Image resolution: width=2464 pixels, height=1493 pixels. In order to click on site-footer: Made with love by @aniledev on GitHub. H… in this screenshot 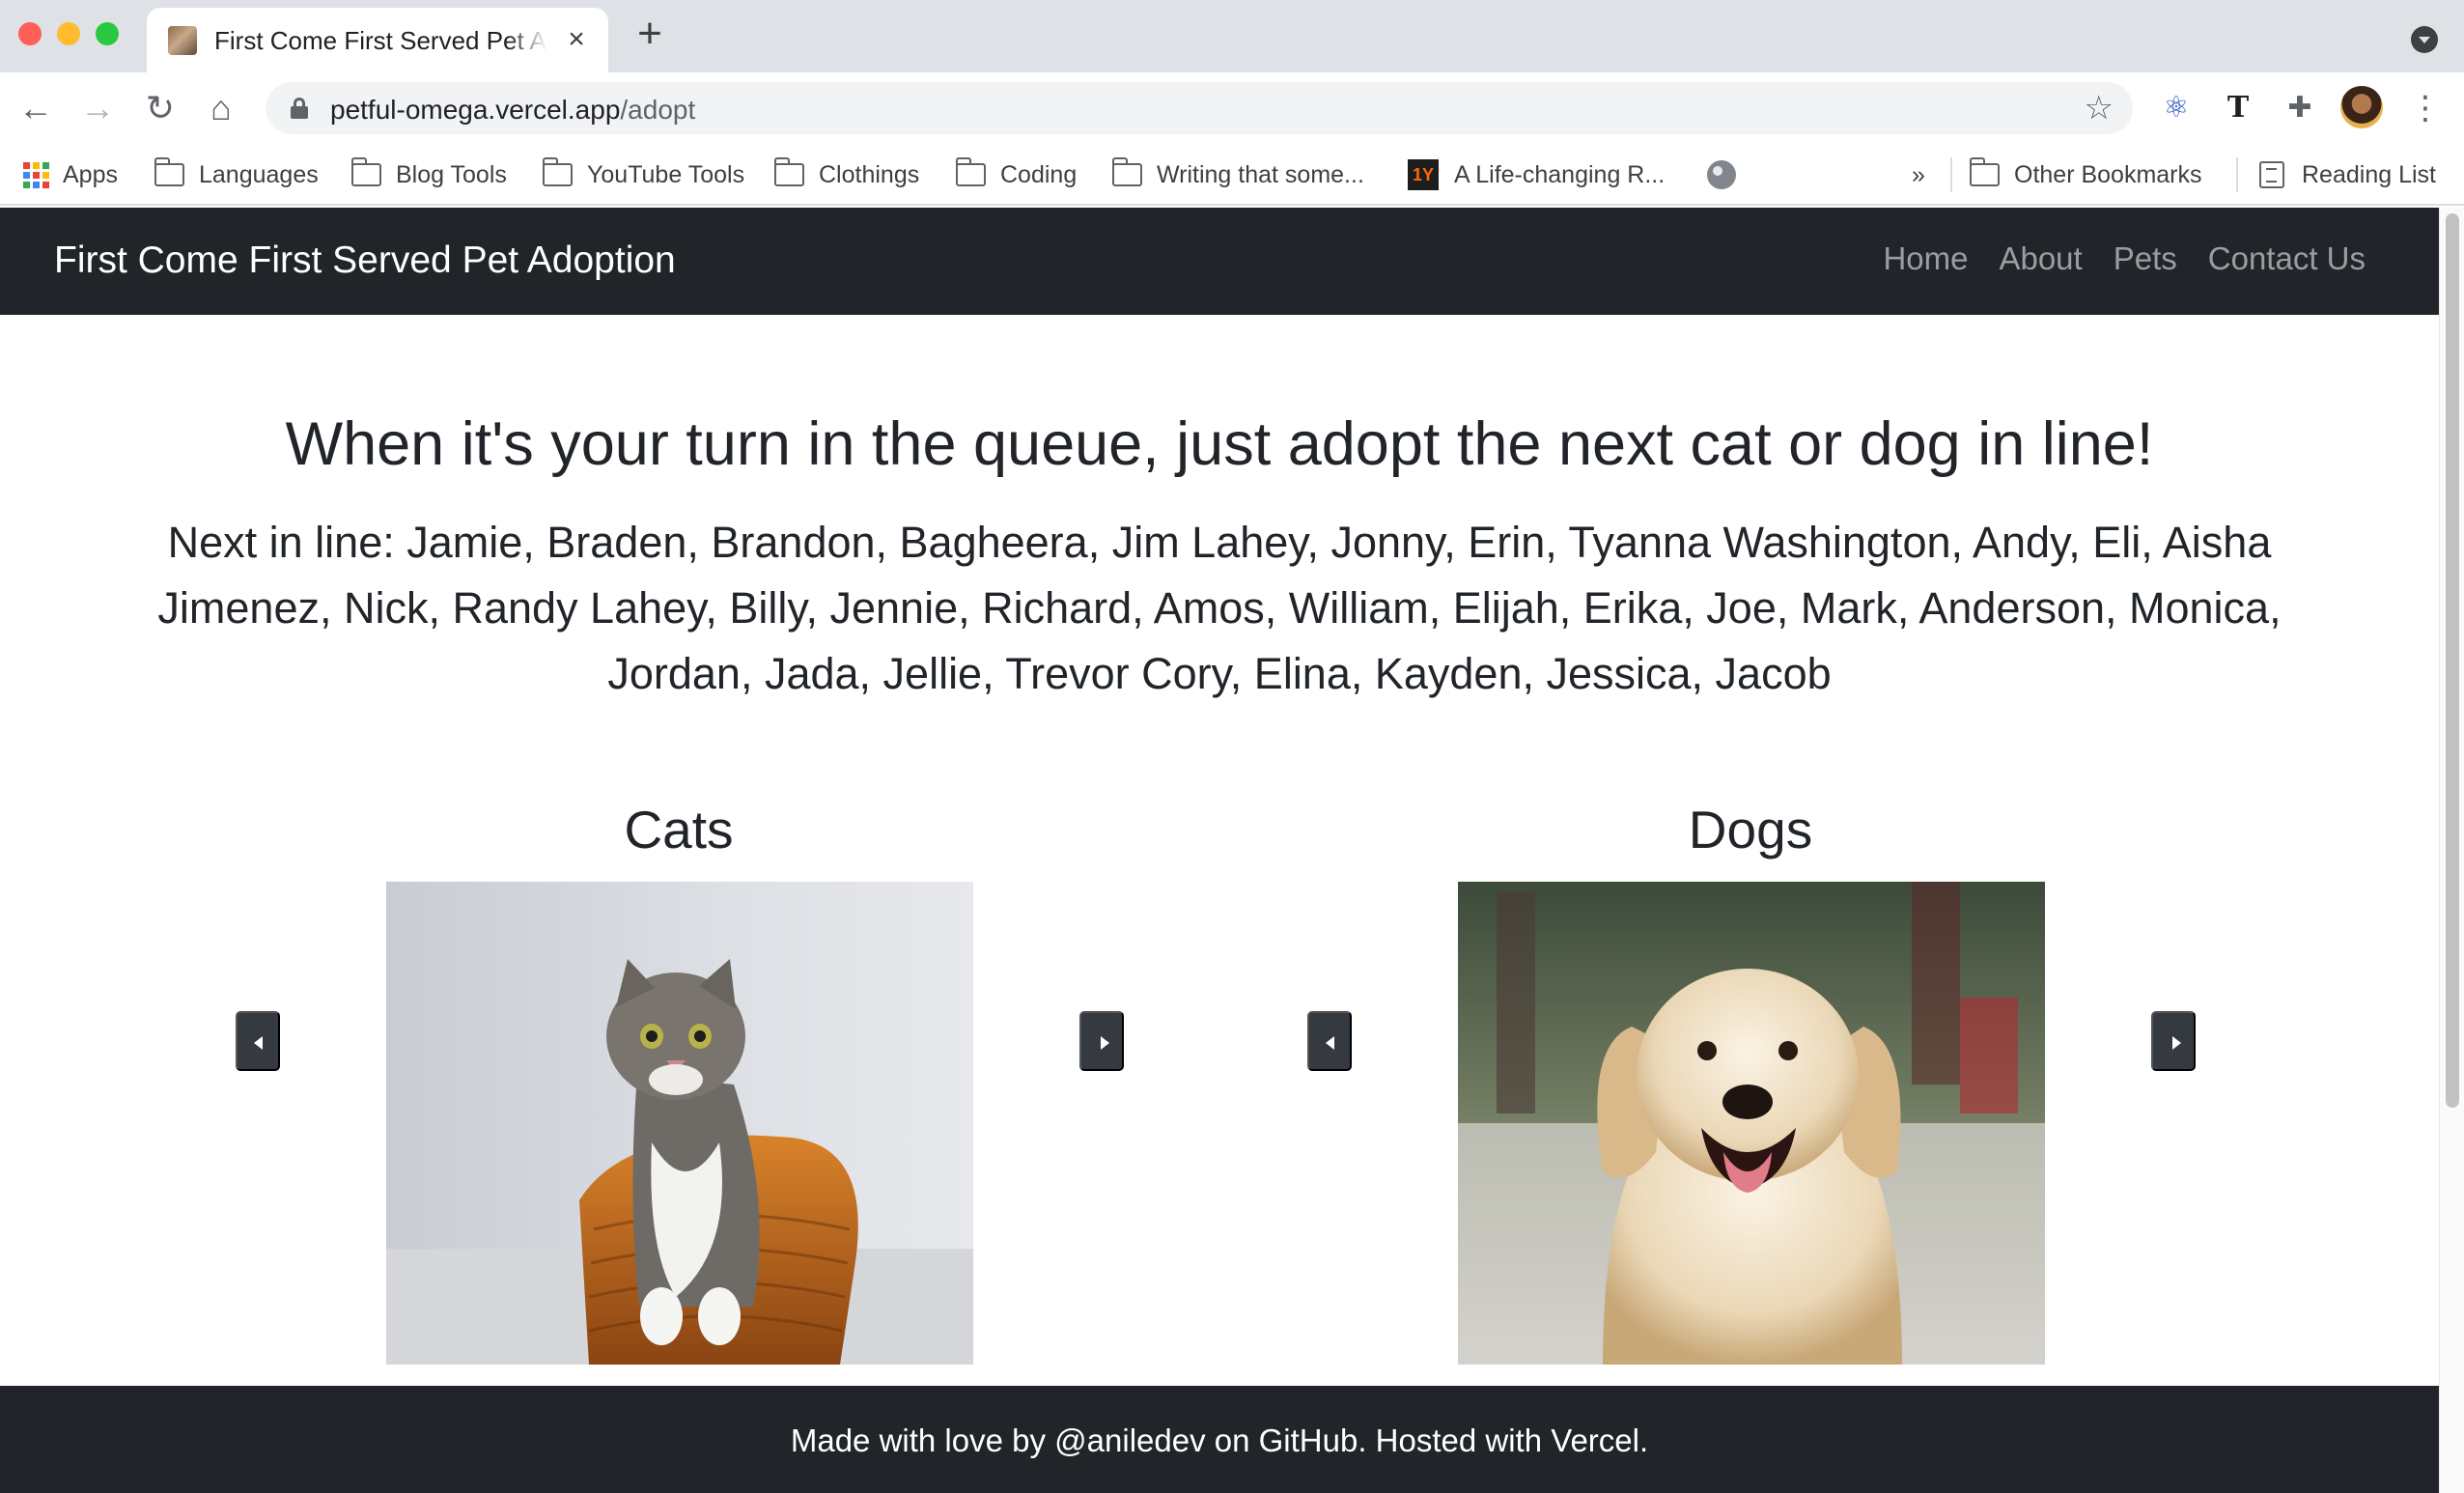, I will do `click(1220, 1439)`.